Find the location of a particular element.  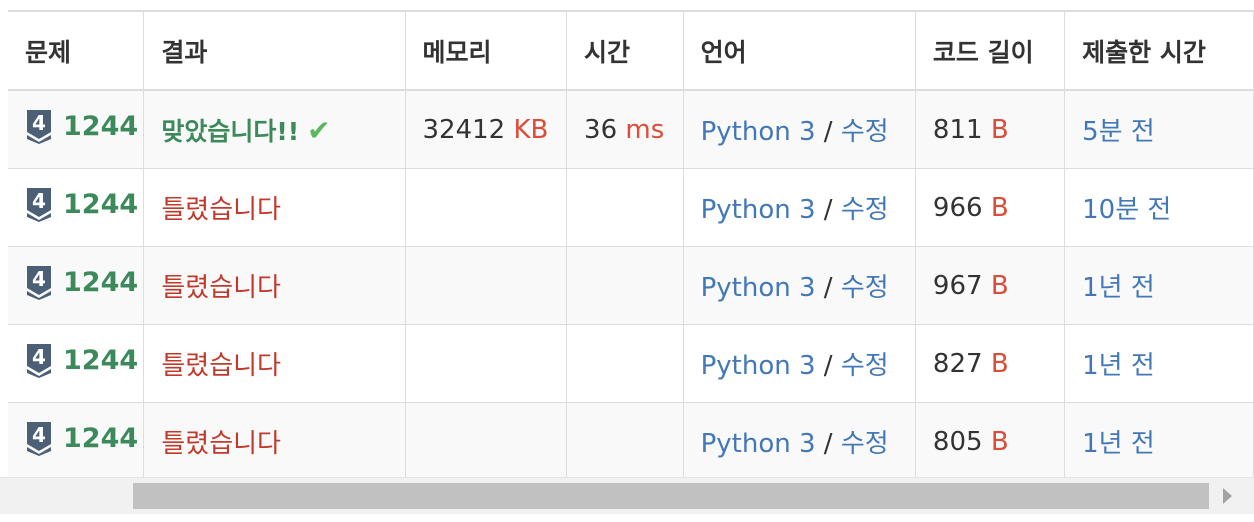

code-length-cell: 967 B is located at coordinates (990, 285).